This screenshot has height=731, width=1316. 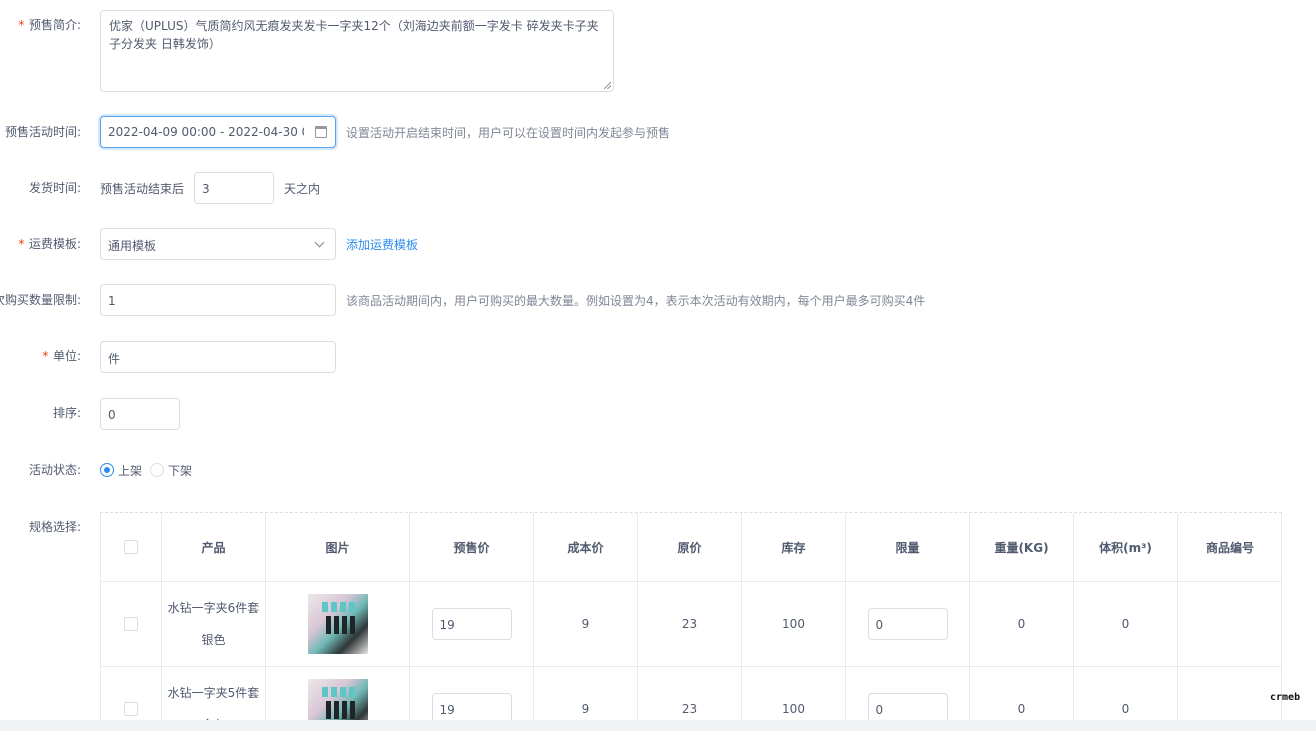 I want to click on date-range-picker: 2022-04-09 00:00 - 2022-04-30 00:00, so click(x=218, y=132).